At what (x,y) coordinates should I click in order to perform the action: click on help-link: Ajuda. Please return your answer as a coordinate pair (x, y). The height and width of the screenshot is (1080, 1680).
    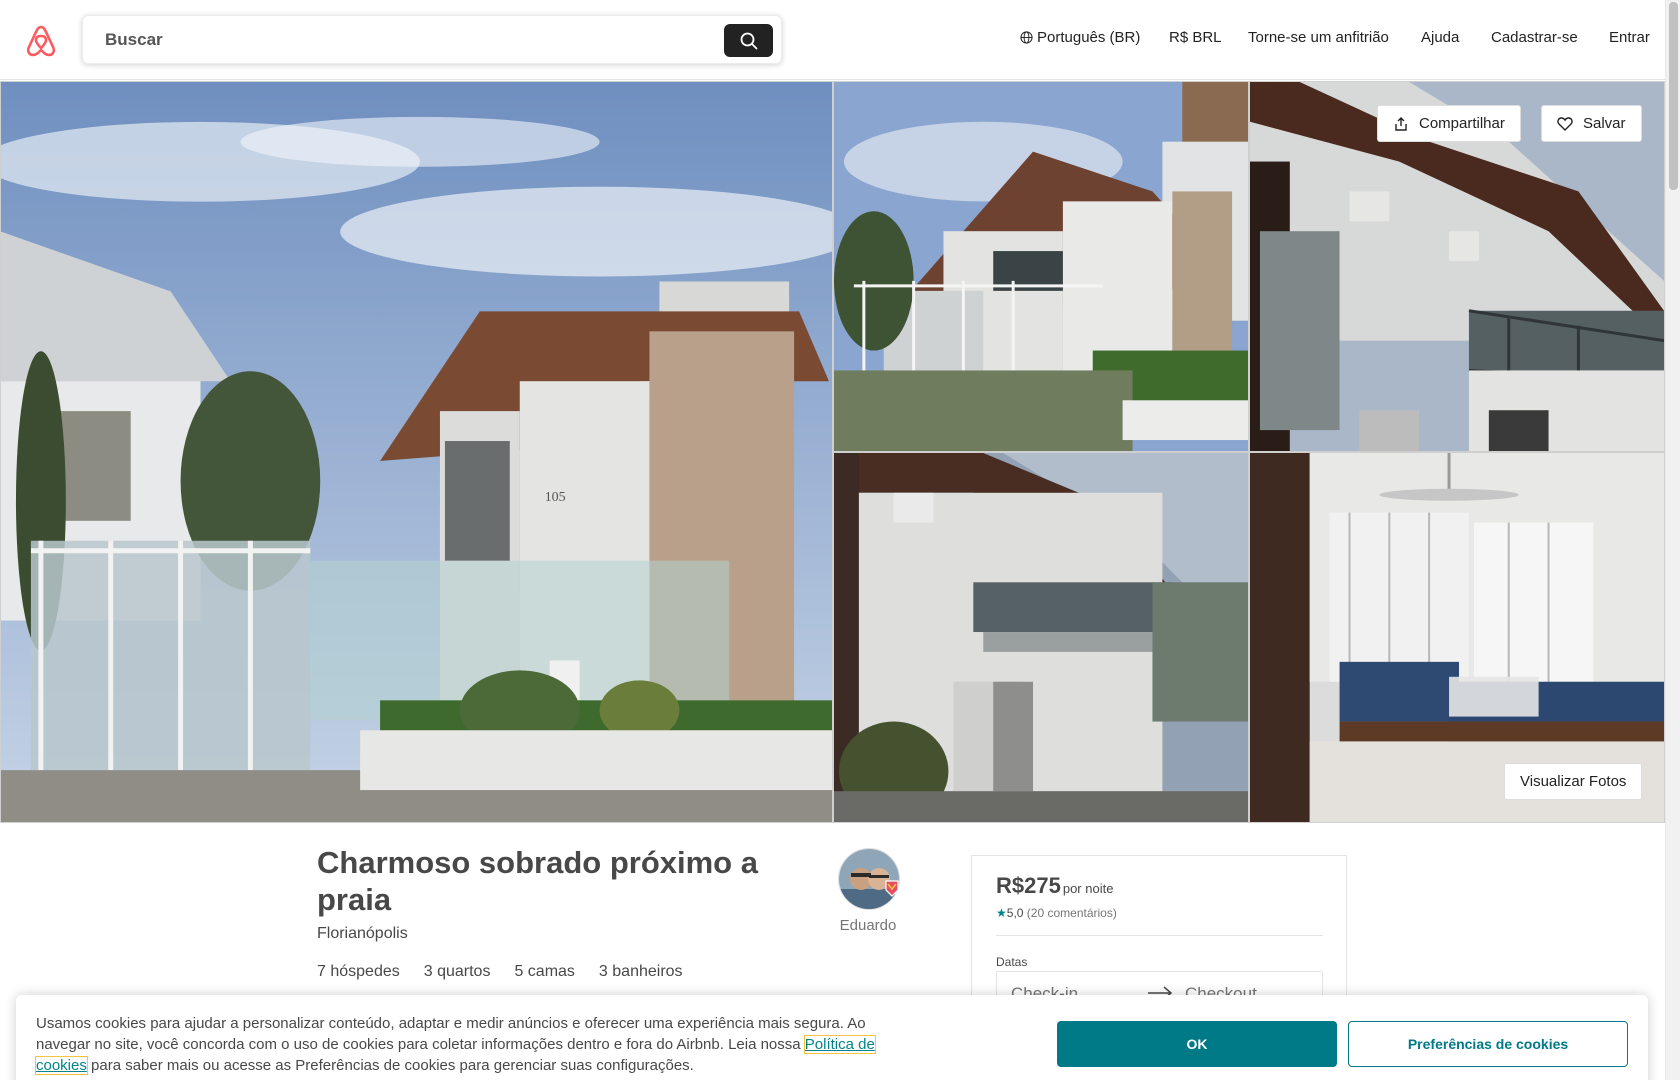
    Looking at the image, I should click on (1440, 37).